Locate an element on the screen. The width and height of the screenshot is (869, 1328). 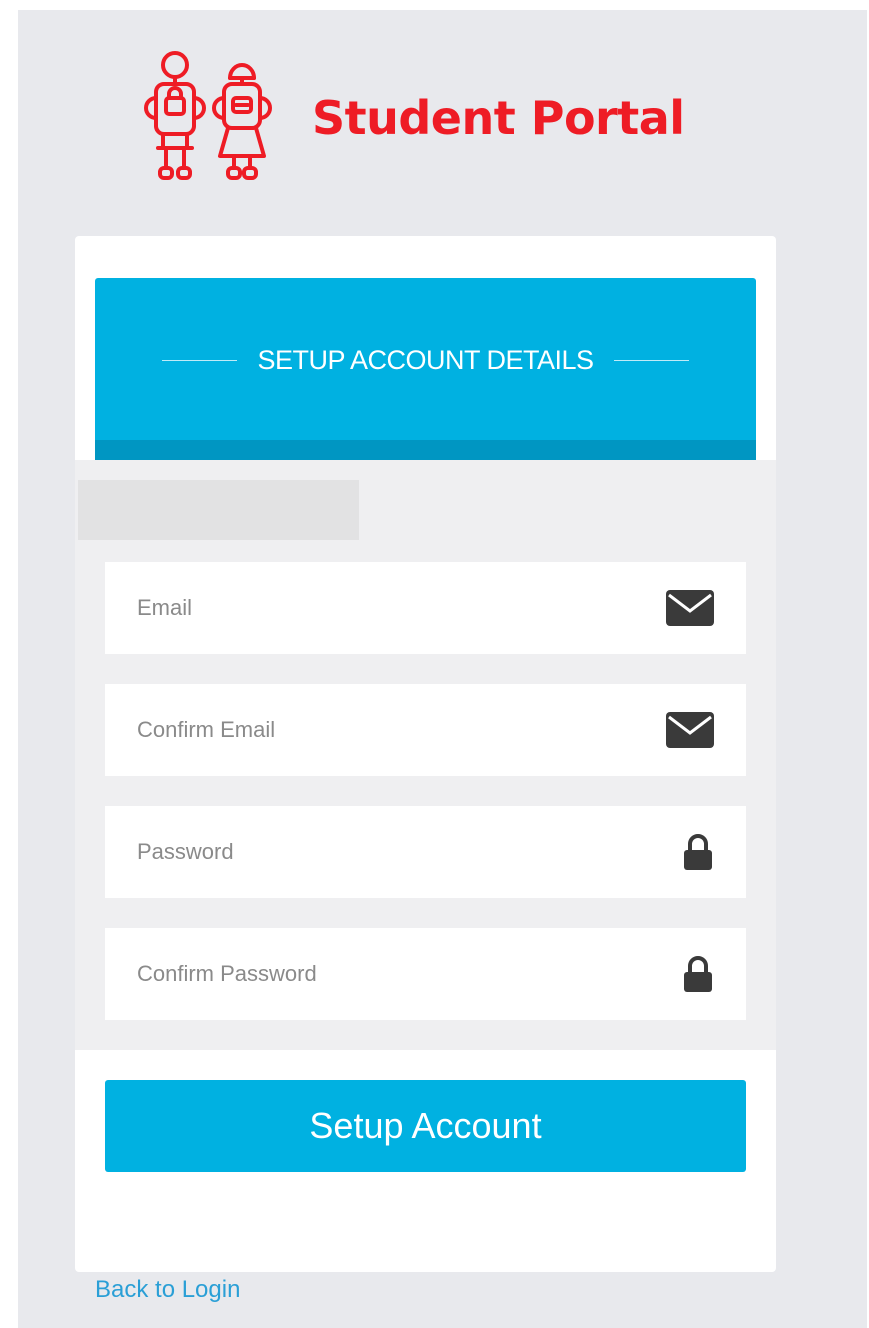
confirm-password-field is located at coordinates (425, 974).